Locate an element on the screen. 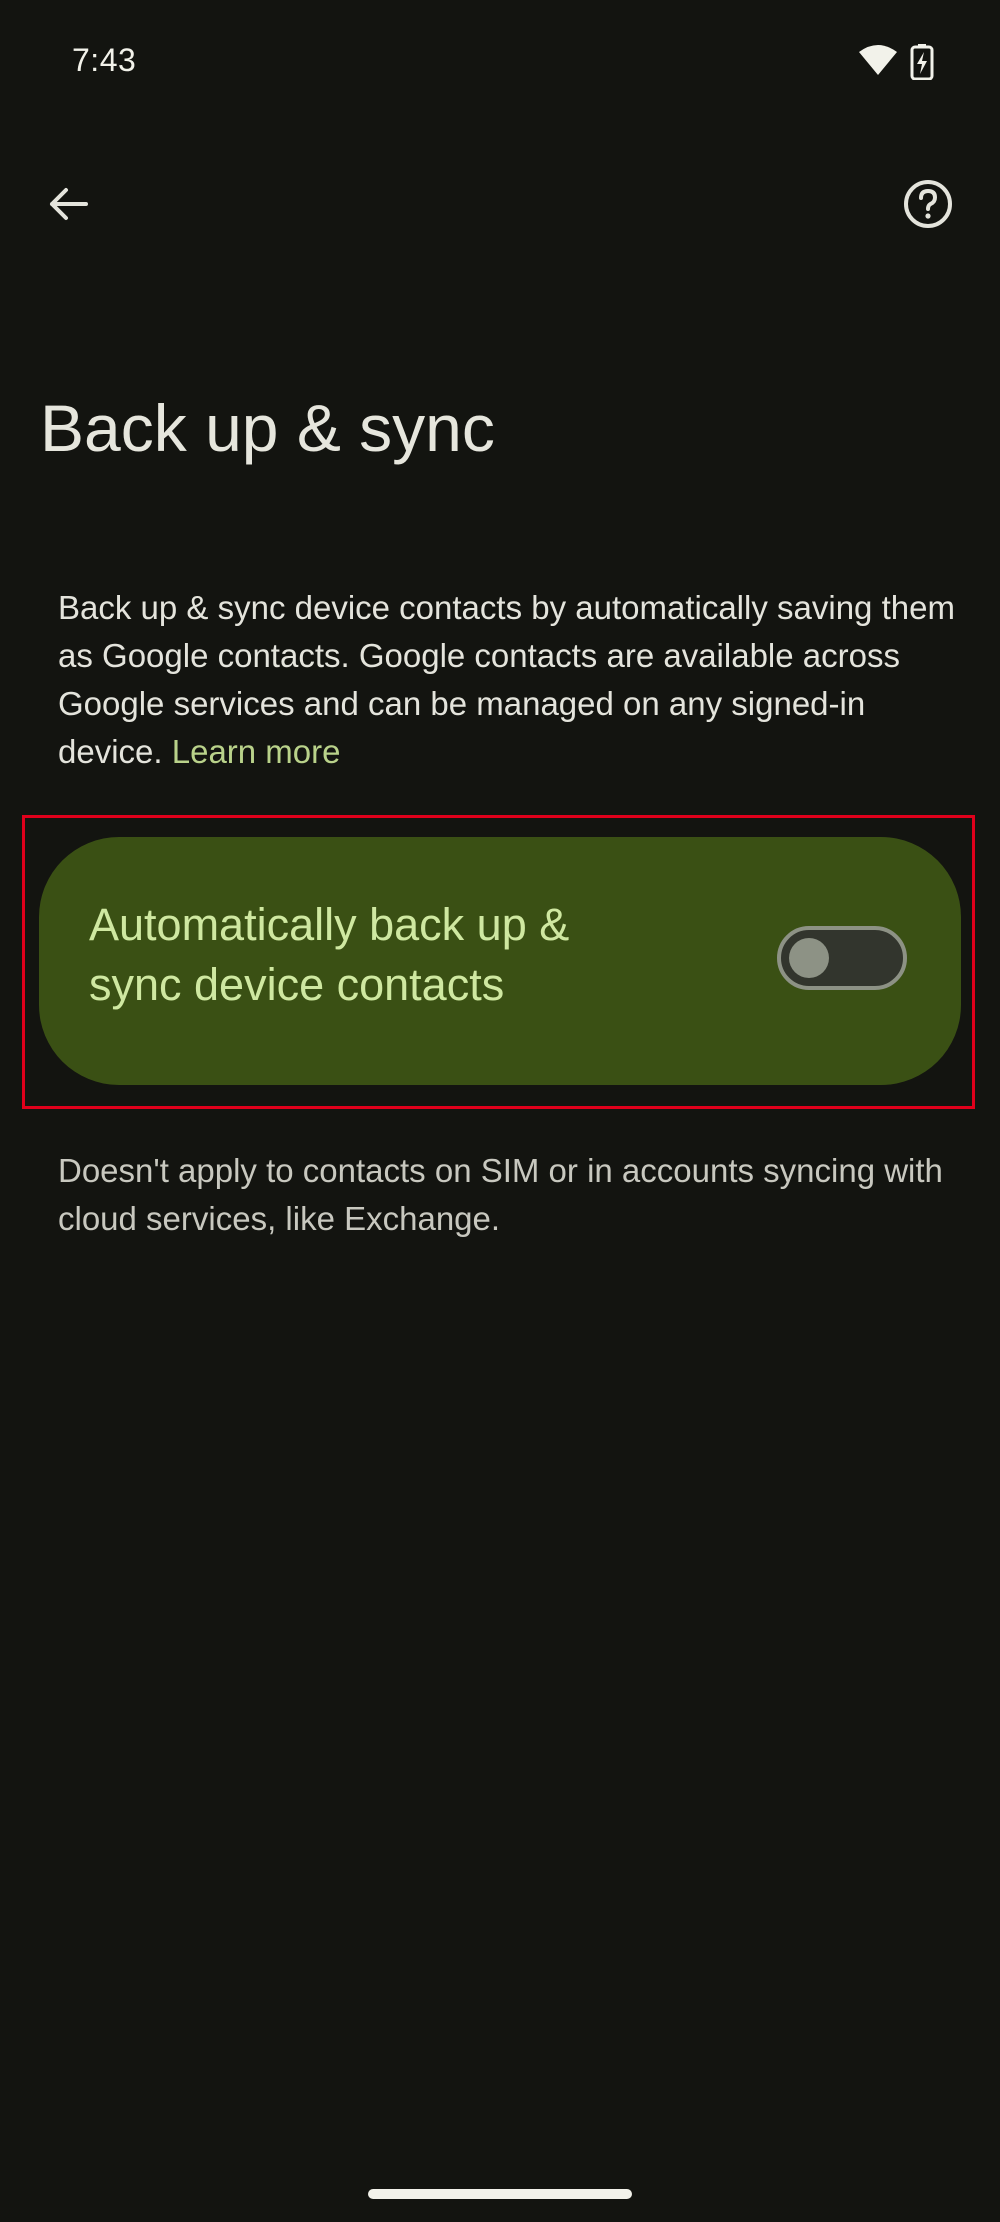  switch-thumb is located at coordinates (809, 958).